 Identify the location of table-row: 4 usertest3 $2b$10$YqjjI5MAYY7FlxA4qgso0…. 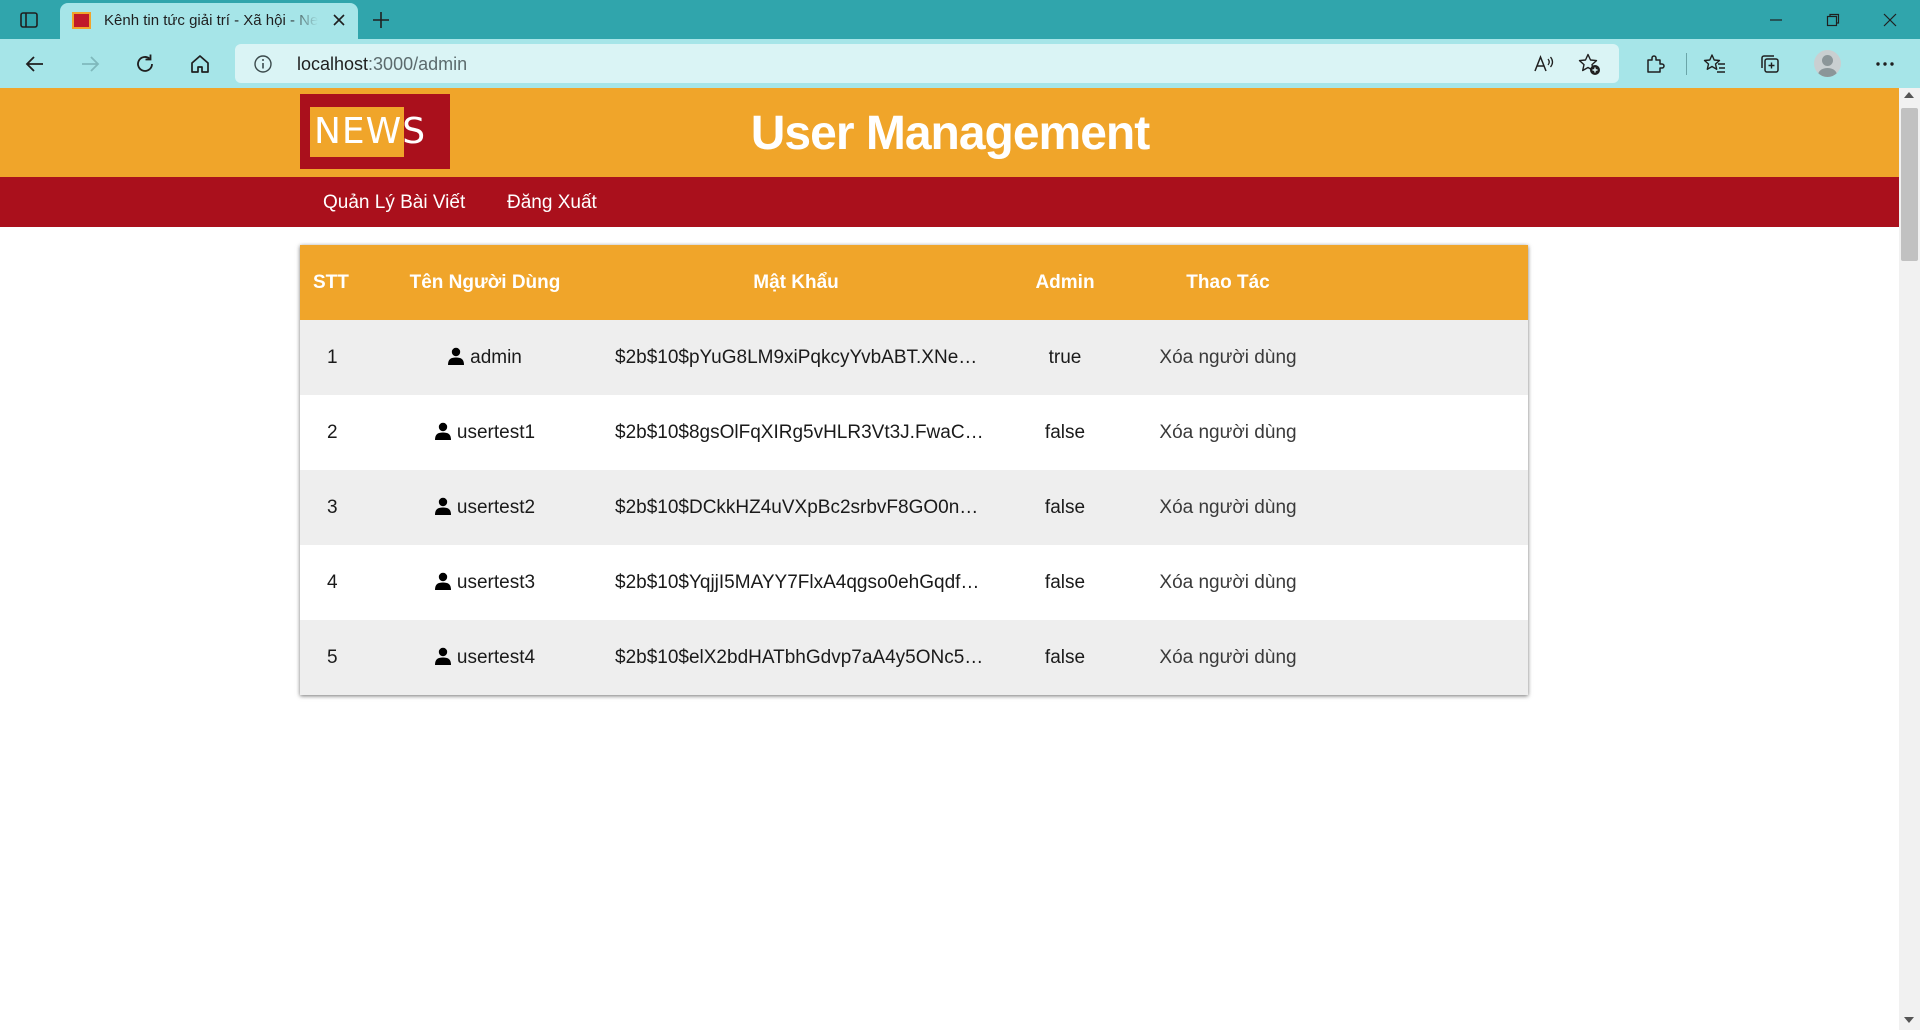
(914, 582).